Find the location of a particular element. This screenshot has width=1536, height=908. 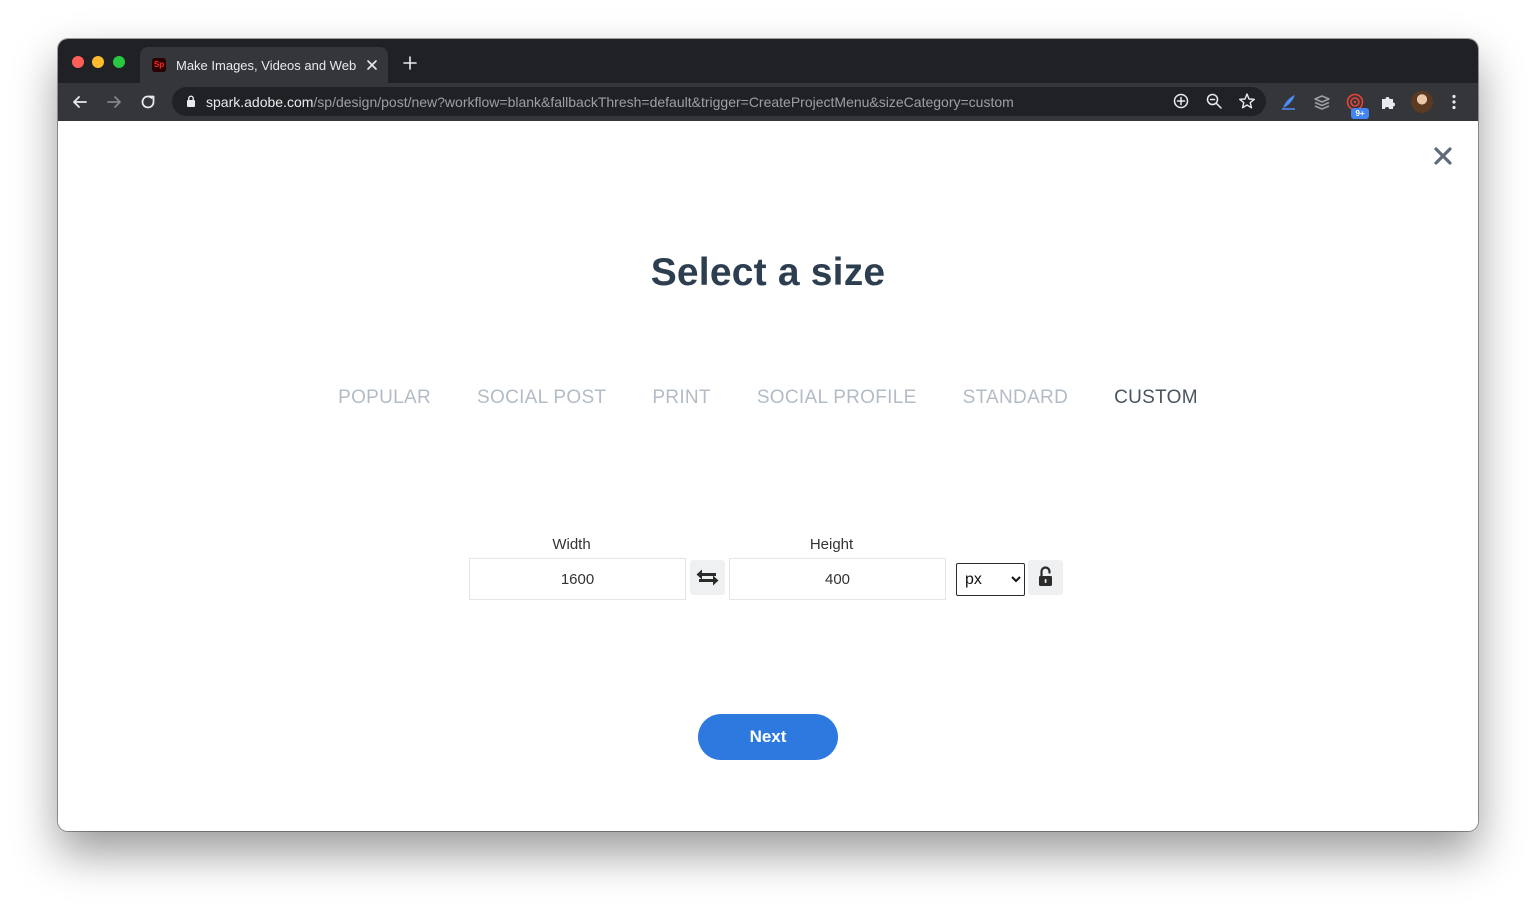

extension-feather-icon is located at coordinates (1289, 102).